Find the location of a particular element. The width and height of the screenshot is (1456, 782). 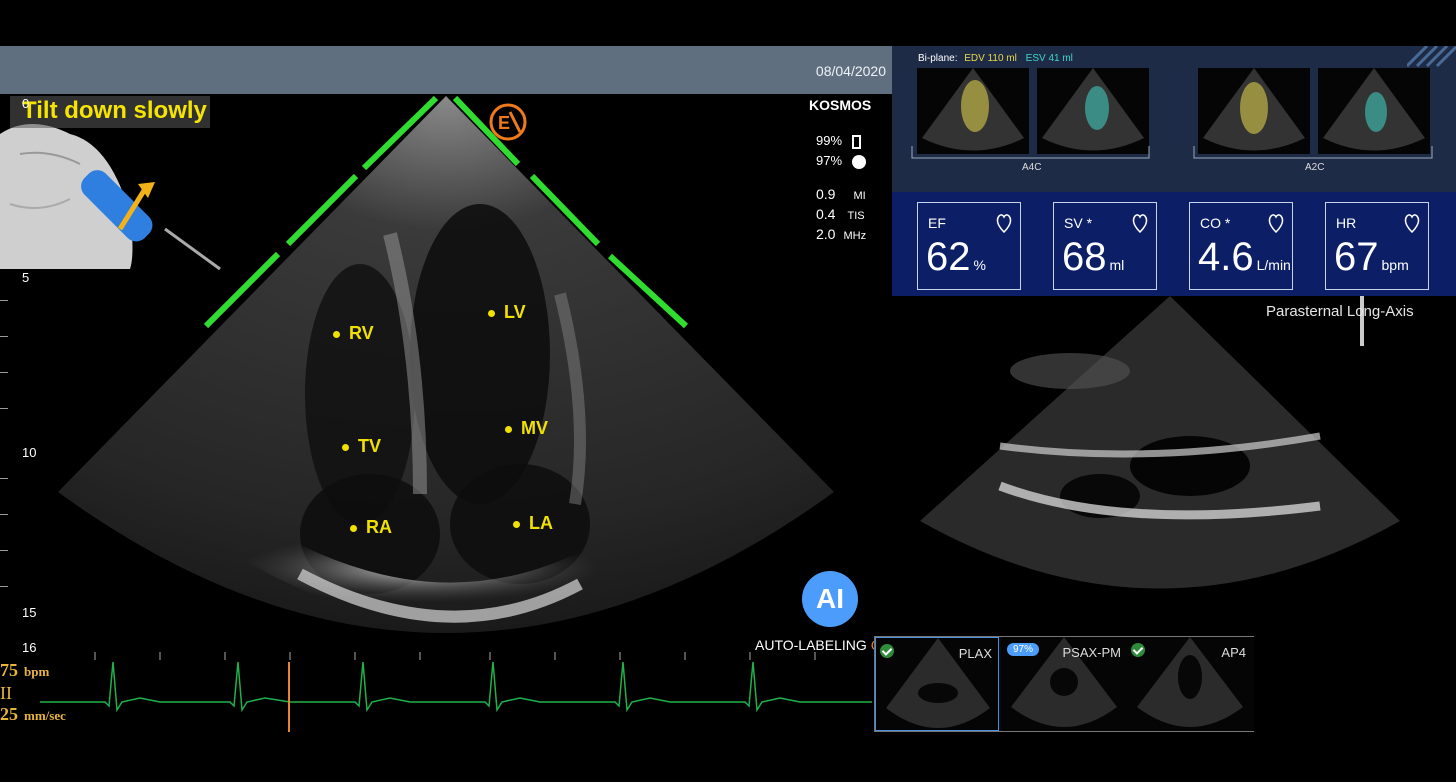

thumb-label: AP4 is located at coordinates (1233, 652).